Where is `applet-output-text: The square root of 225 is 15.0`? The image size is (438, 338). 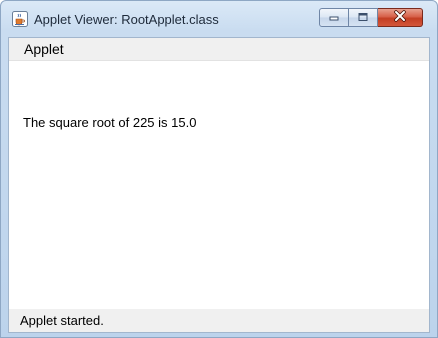
applet-output-text: The square root of 225 is 15.0 is located at coordinates (110, 122).